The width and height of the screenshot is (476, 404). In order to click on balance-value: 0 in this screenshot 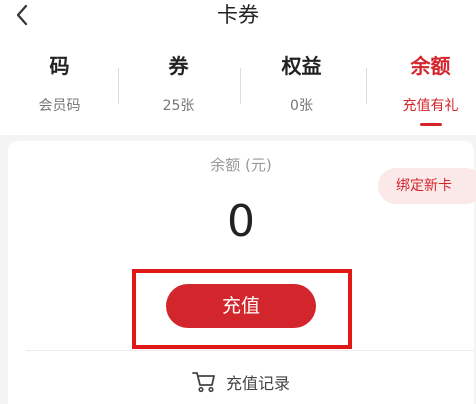, I will do `click(241, 221)`.